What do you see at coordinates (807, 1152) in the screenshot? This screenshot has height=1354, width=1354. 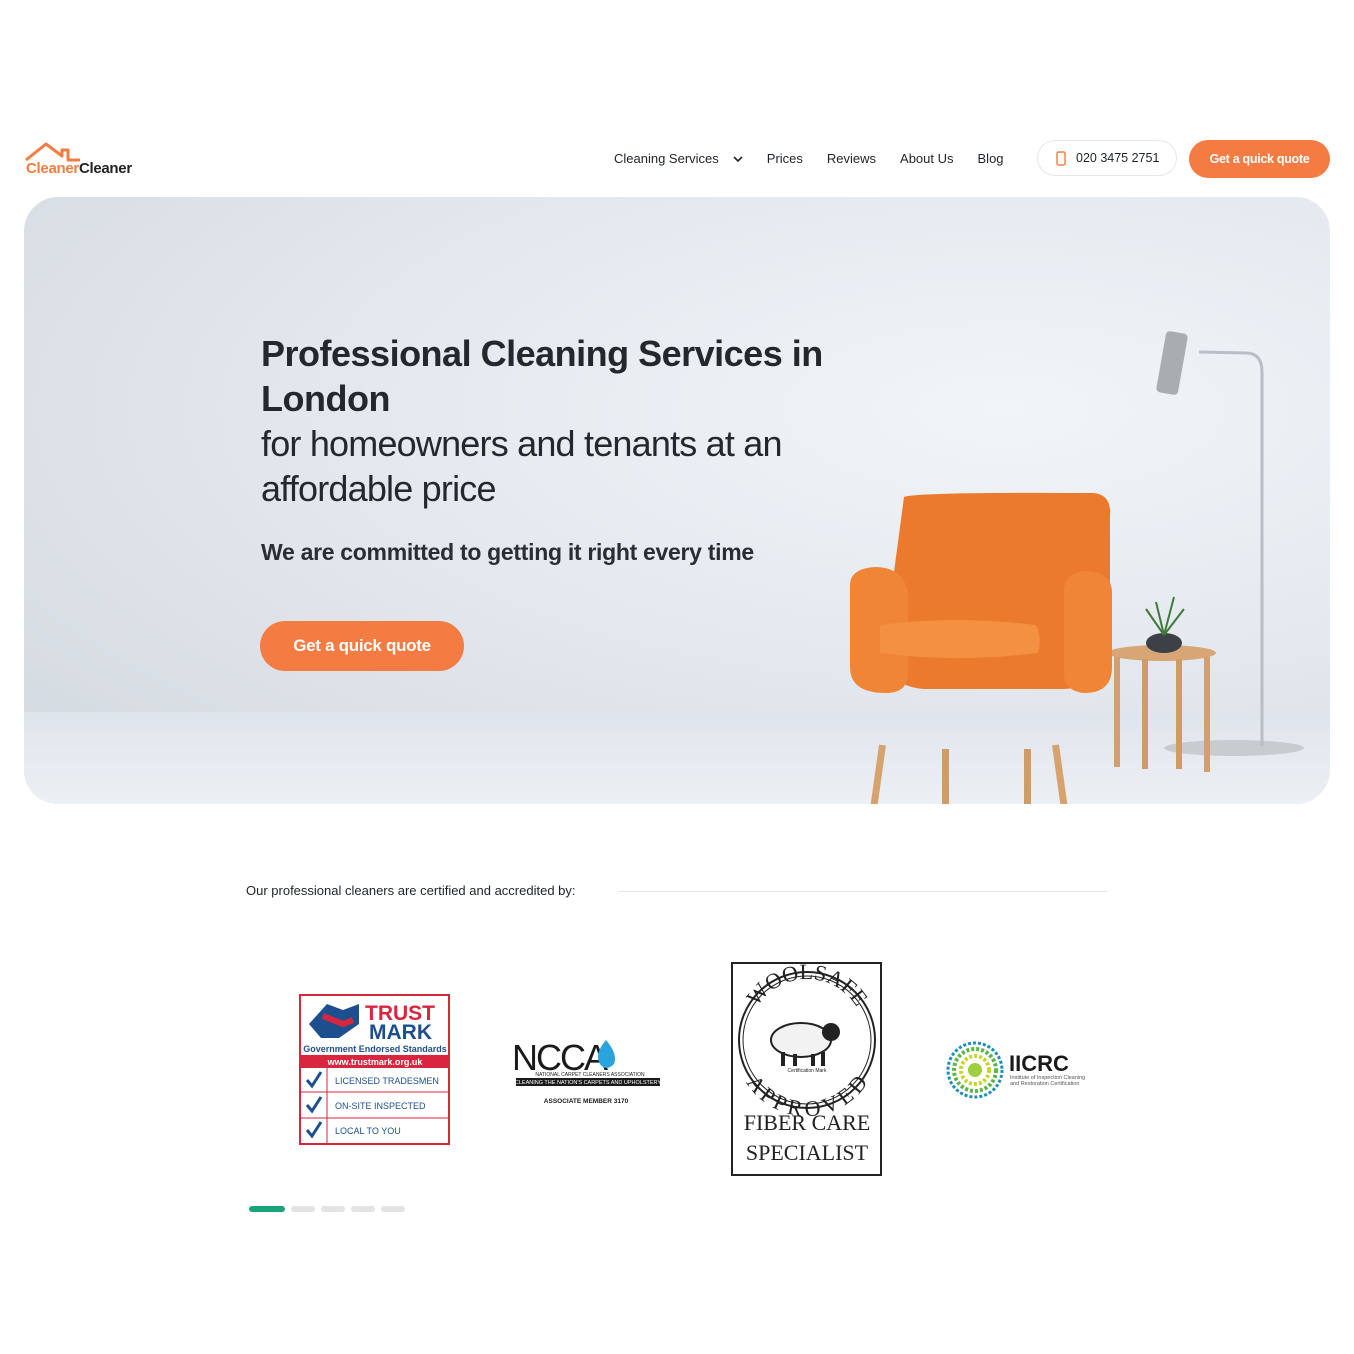 I see `woolsafe-line2: SPECIALIST` at bounding box center [807, 1152].